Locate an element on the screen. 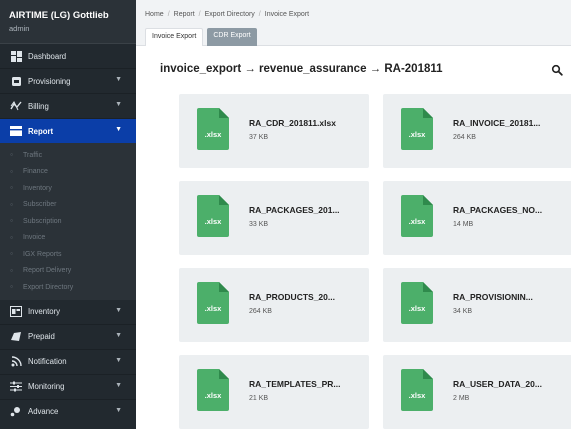  tab-bar: Invoice Export CDR Export is located at coordinates (201, 37).